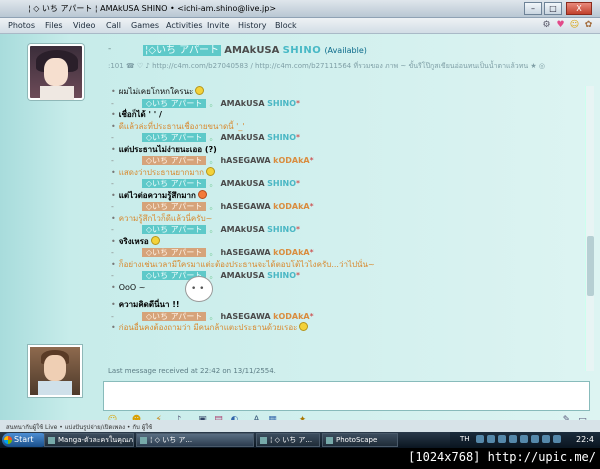  What do you see at coordinates (56, 72) in the screenshot?
I see `avatar-face` at bounding box center [56, 72].